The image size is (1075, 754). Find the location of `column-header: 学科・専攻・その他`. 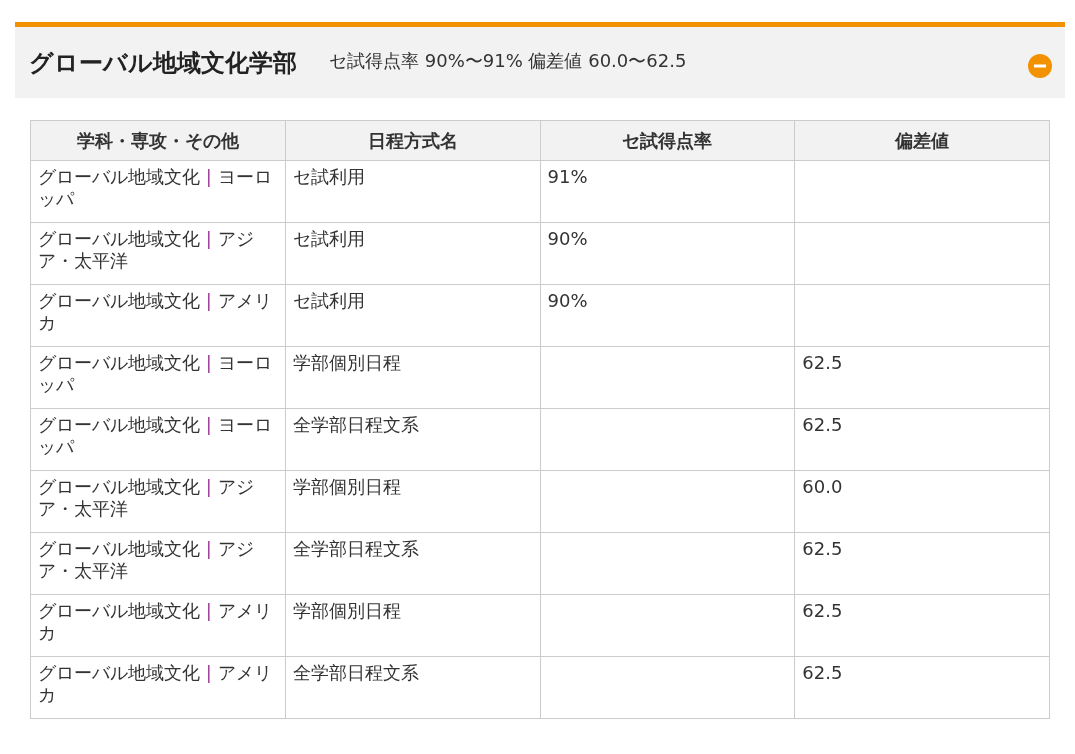

column-header: 学科・専攻・その他 is located at coordinates (158, 140).